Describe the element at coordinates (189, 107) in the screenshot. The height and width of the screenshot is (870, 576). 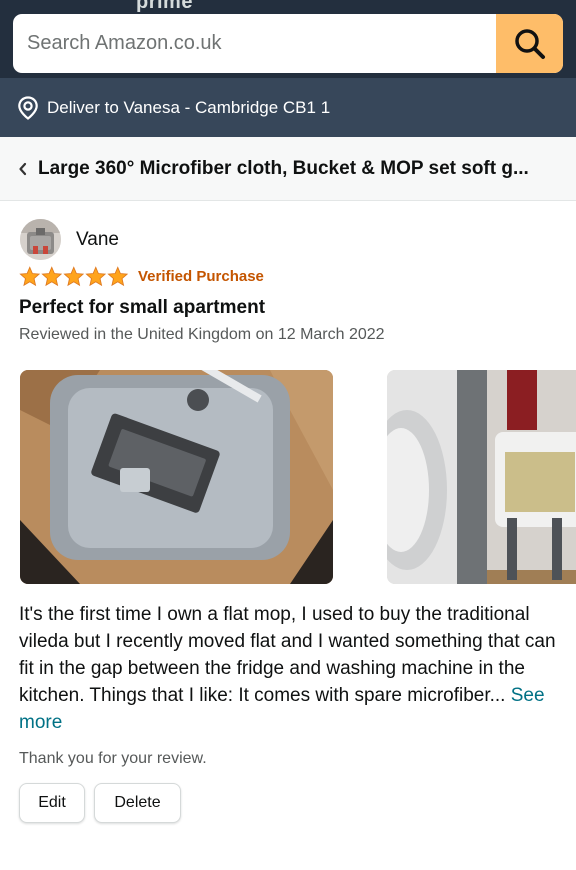
I see `deliver-to-text: Deliver to Vanesa - Cambridge CB1 1` at that location.